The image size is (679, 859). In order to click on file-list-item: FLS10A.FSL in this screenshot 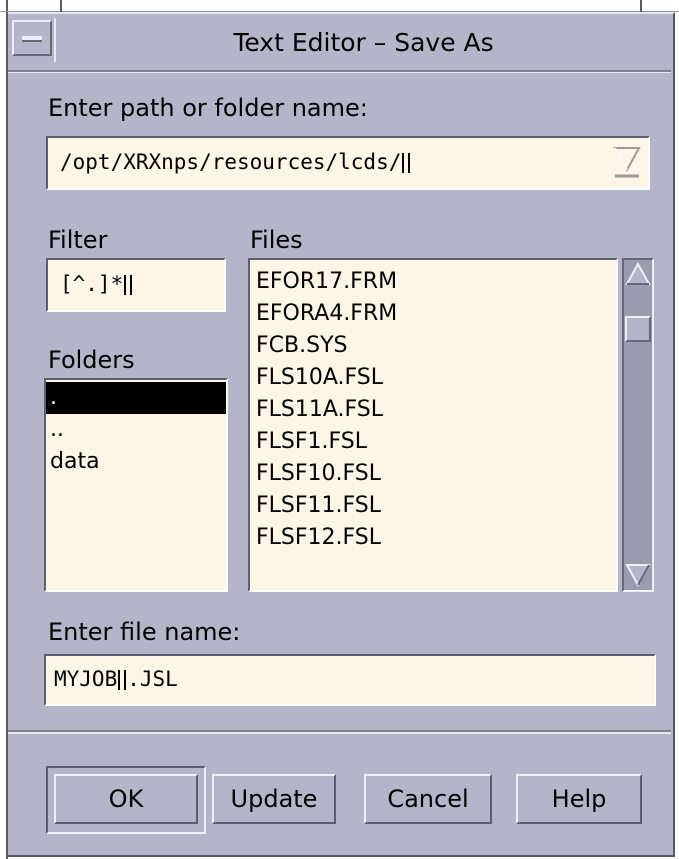, I will do `click(433, 378)`.